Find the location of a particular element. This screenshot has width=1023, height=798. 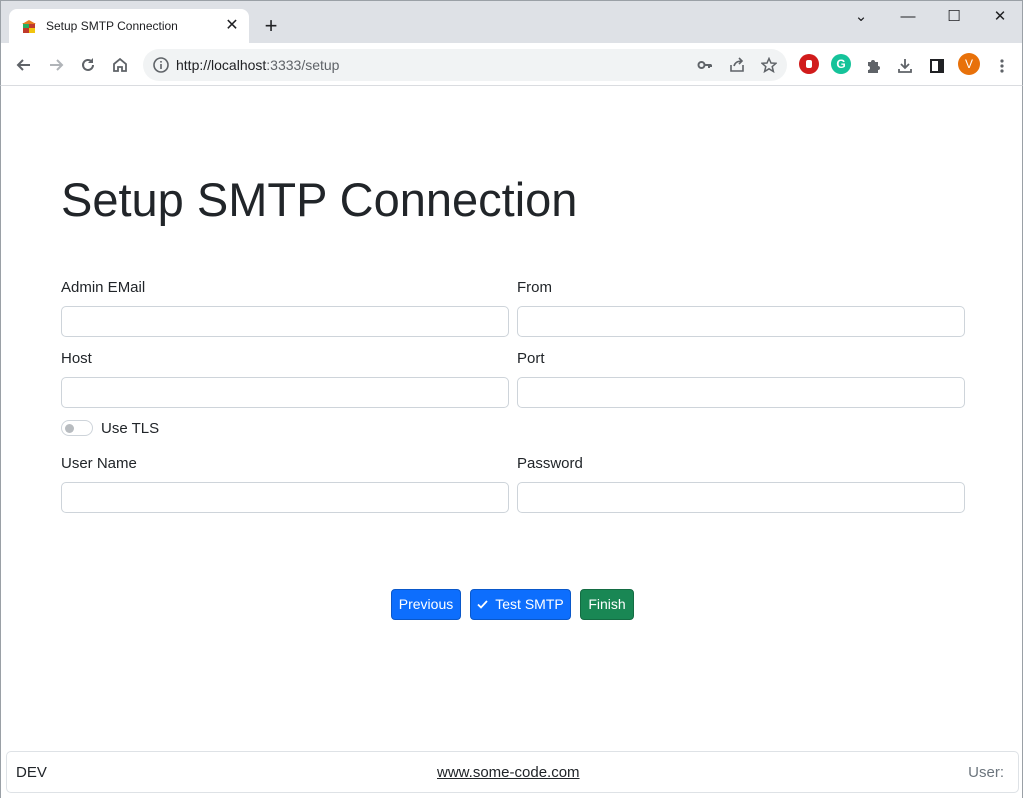

grammarly-icon: G is located at coordinates (841, 64).